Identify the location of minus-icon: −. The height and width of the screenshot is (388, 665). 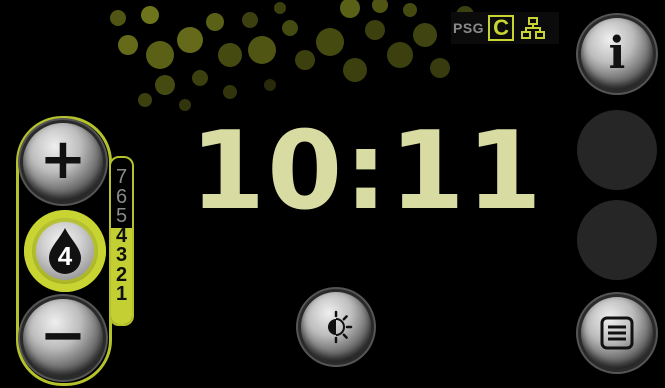
(63, 335).